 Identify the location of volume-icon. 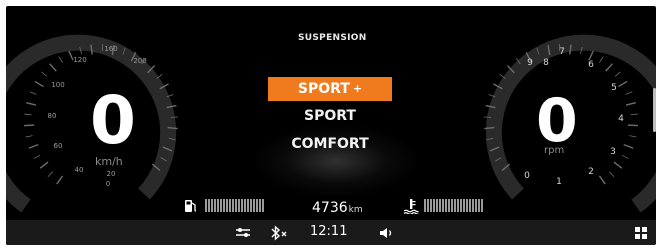
(387, 233).